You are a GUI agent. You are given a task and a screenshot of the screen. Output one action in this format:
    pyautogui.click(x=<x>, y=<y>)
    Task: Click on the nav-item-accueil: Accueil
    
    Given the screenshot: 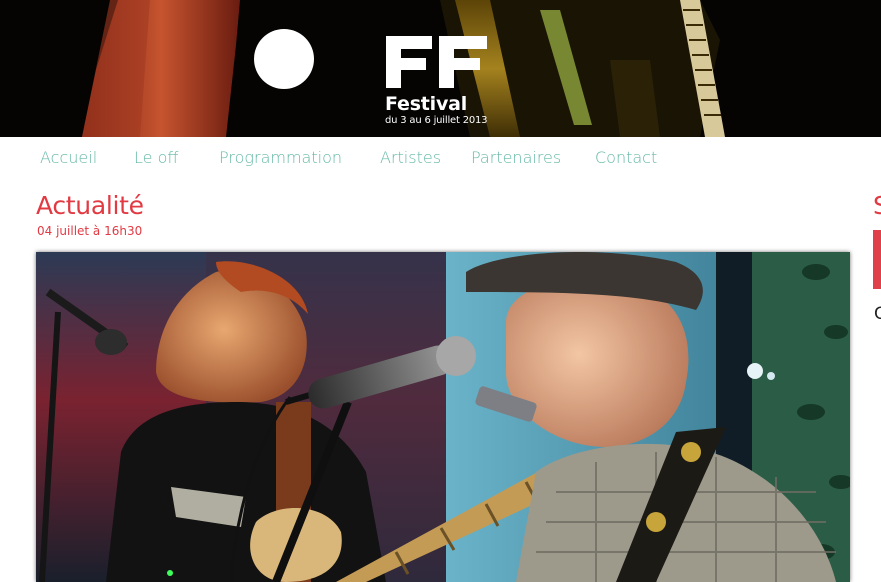 What is the action you would take?
    pyautogui.click(x=68, y=158)
    